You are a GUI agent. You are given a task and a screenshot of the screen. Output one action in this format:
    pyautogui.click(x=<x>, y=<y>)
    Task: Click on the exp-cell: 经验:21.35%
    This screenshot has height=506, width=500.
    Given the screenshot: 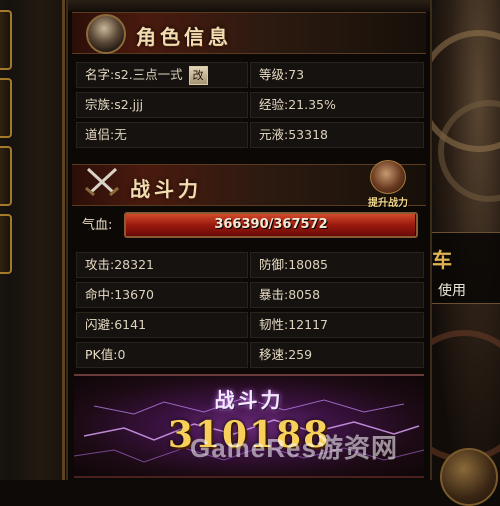 What is the action you would take?
    pyautogui.click(x=337, y=105)
    